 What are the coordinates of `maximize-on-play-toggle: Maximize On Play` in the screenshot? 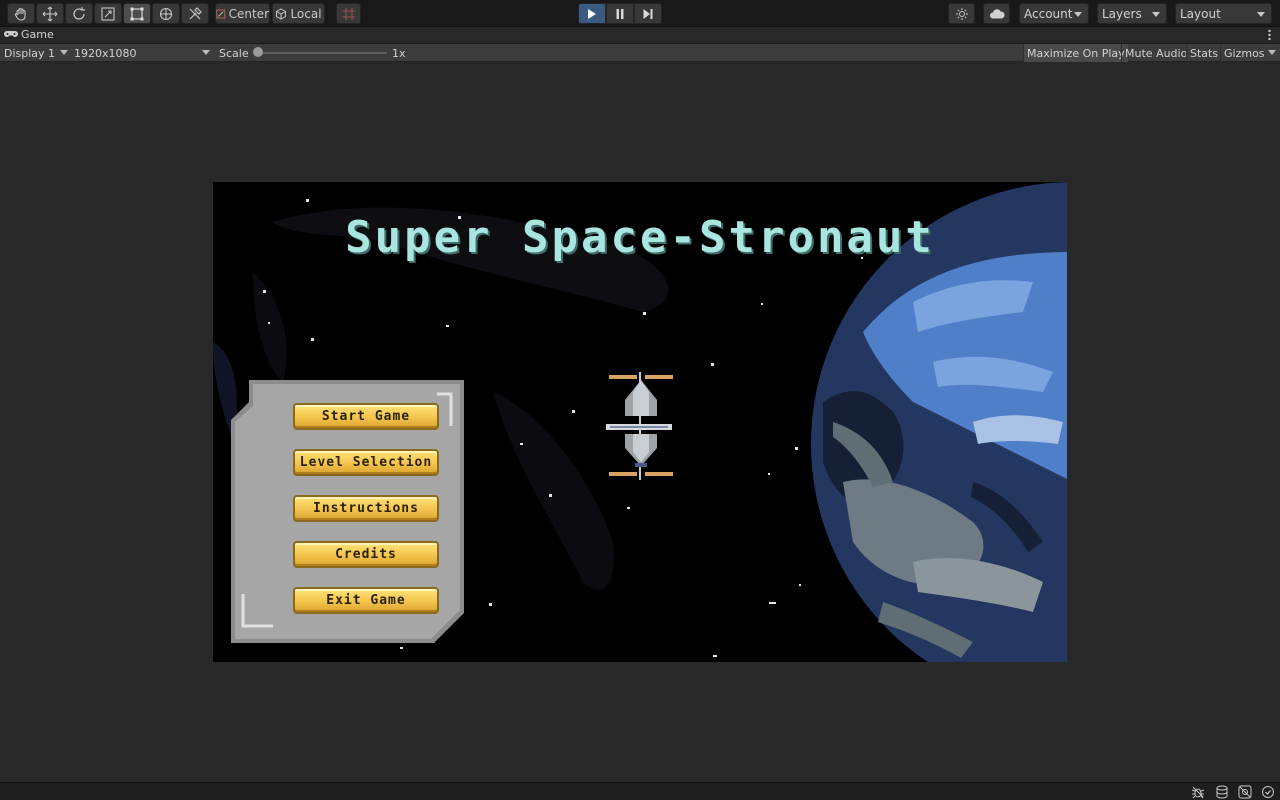 It's located at (1075, 53).